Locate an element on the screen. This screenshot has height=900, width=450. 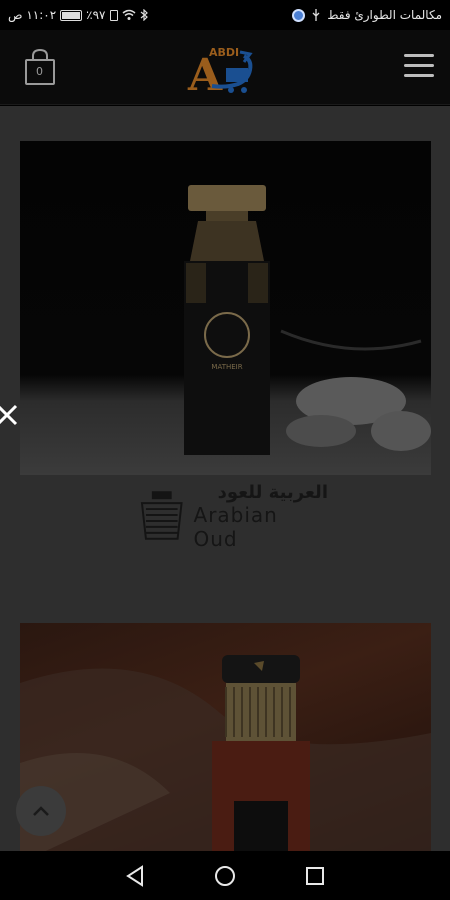
back-triangle-icon is located at coordinates (134, 875).